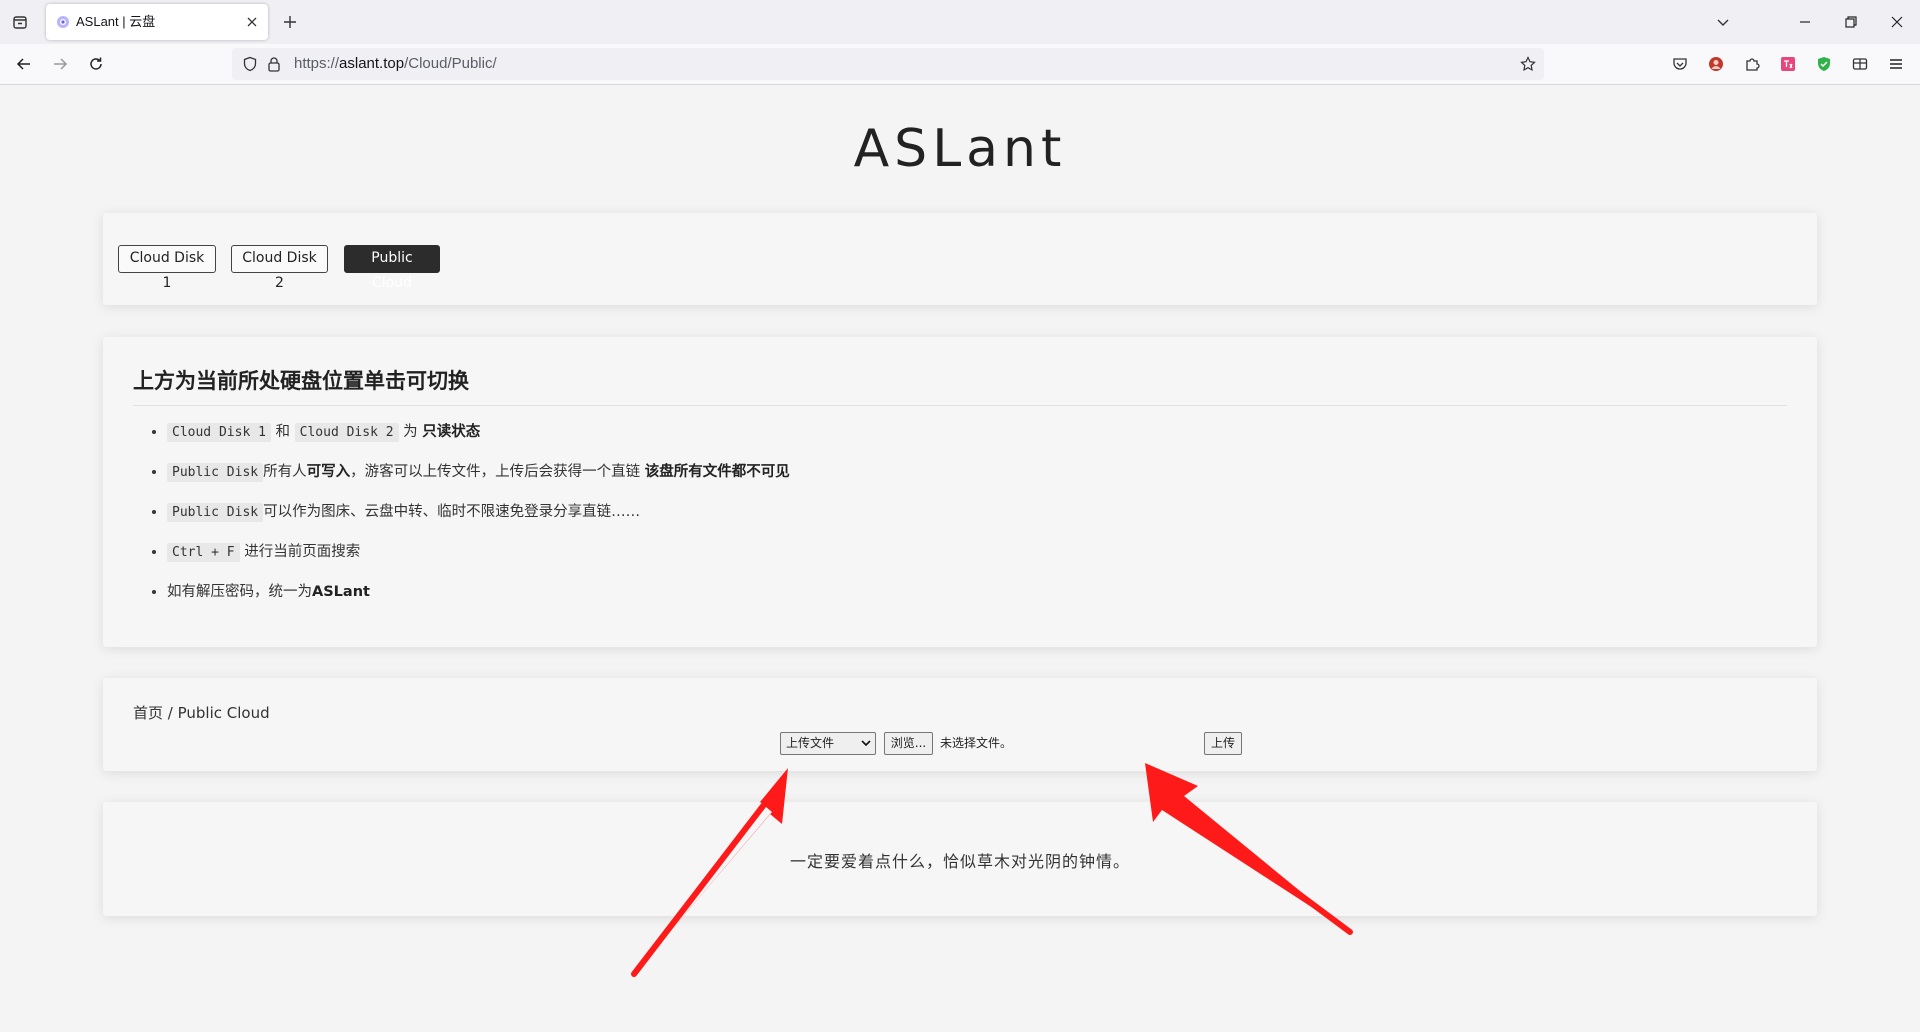  I want to click on bold-text: 可写入, so click(328, 472).